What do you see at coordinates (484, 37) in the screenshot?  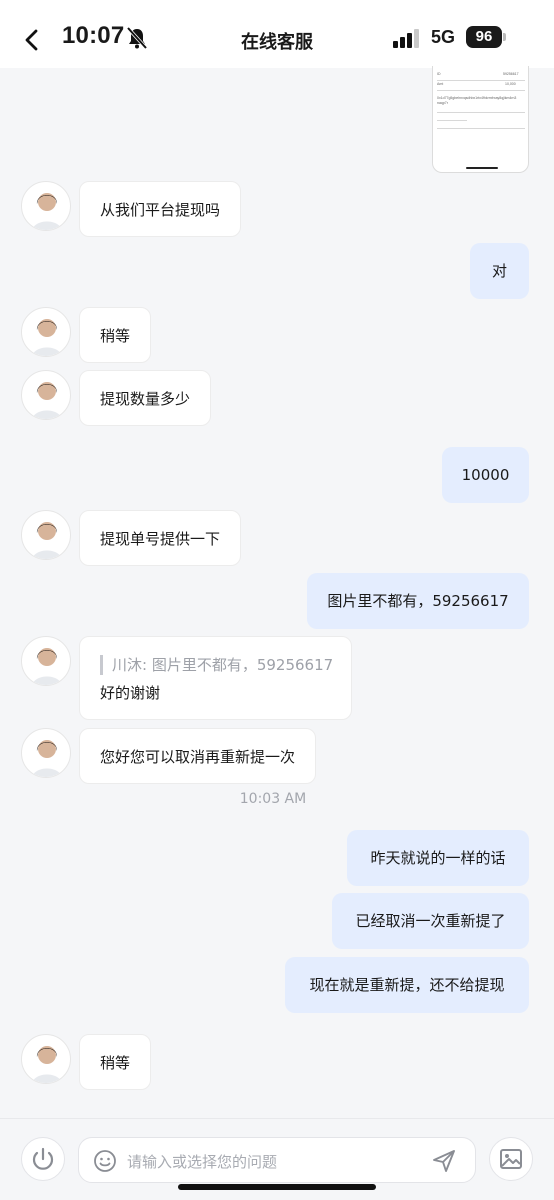 I see `battery-level: 96` at bounding box center [484, 37].